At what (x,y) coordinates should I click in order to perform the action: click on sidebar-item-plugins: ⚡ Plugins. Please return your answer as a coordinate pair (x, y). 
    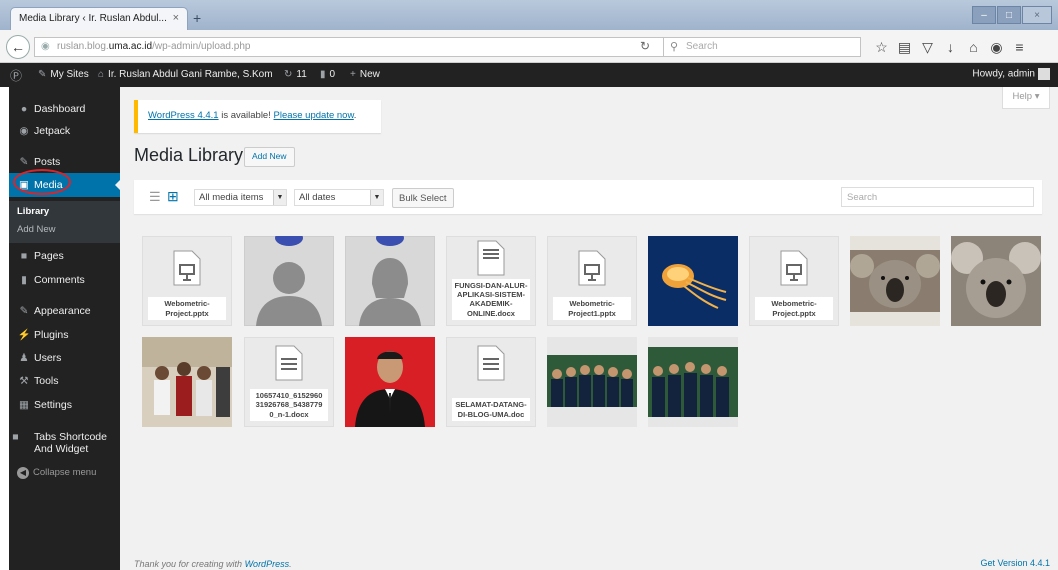
    Looking at the image, I should click on (64, 334).